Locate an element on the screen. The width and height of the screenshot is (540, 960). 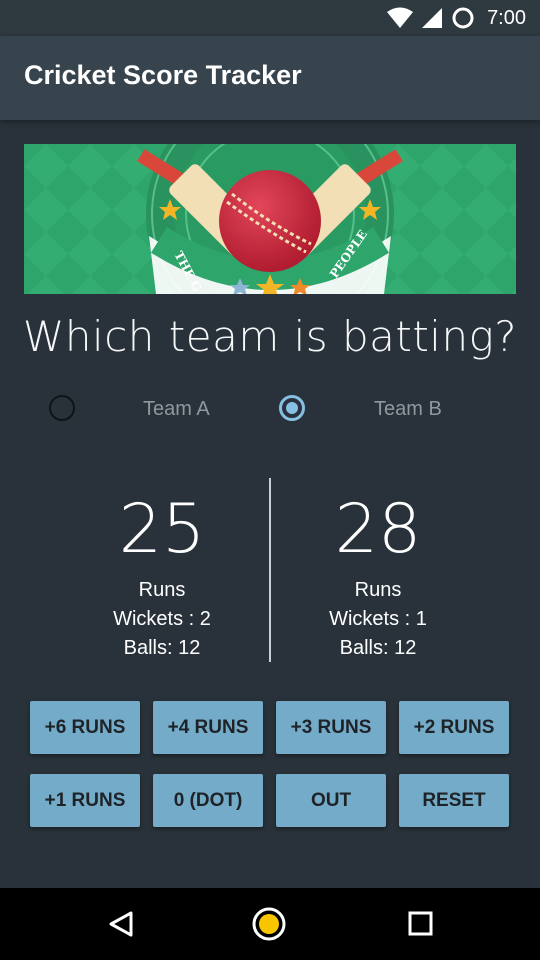
home-icon is located at coordinates (269, 924).